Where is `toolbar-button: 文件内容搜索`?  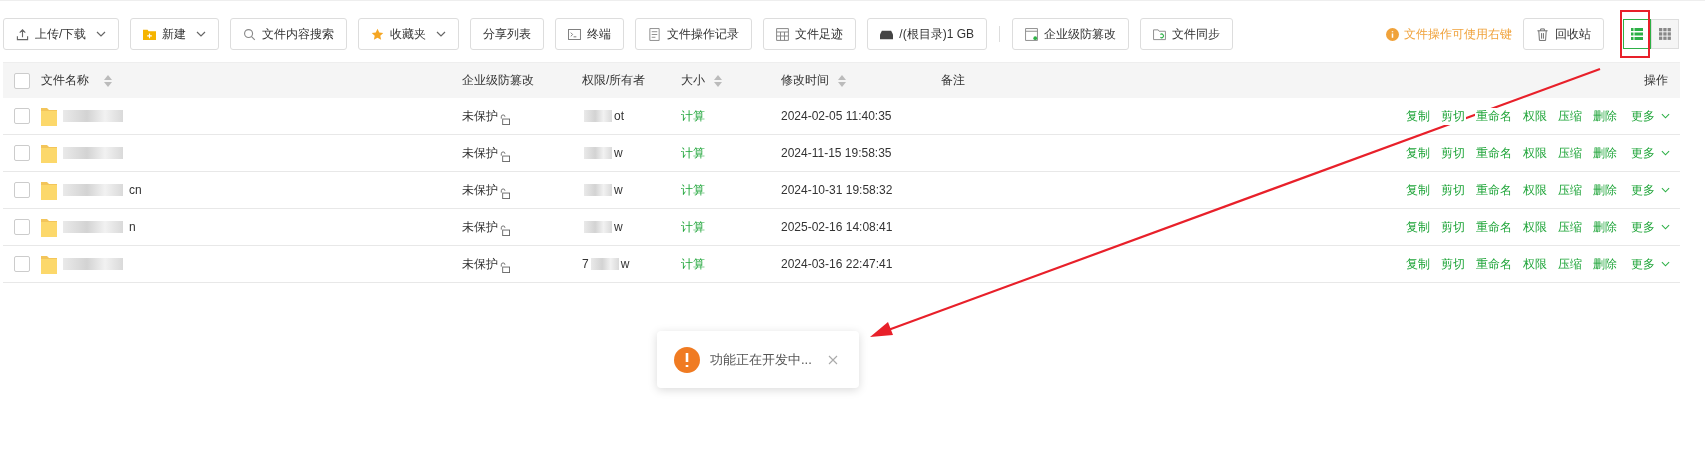
toolbar-button: 文件内容搜索 is located at coordinates (289, 34).